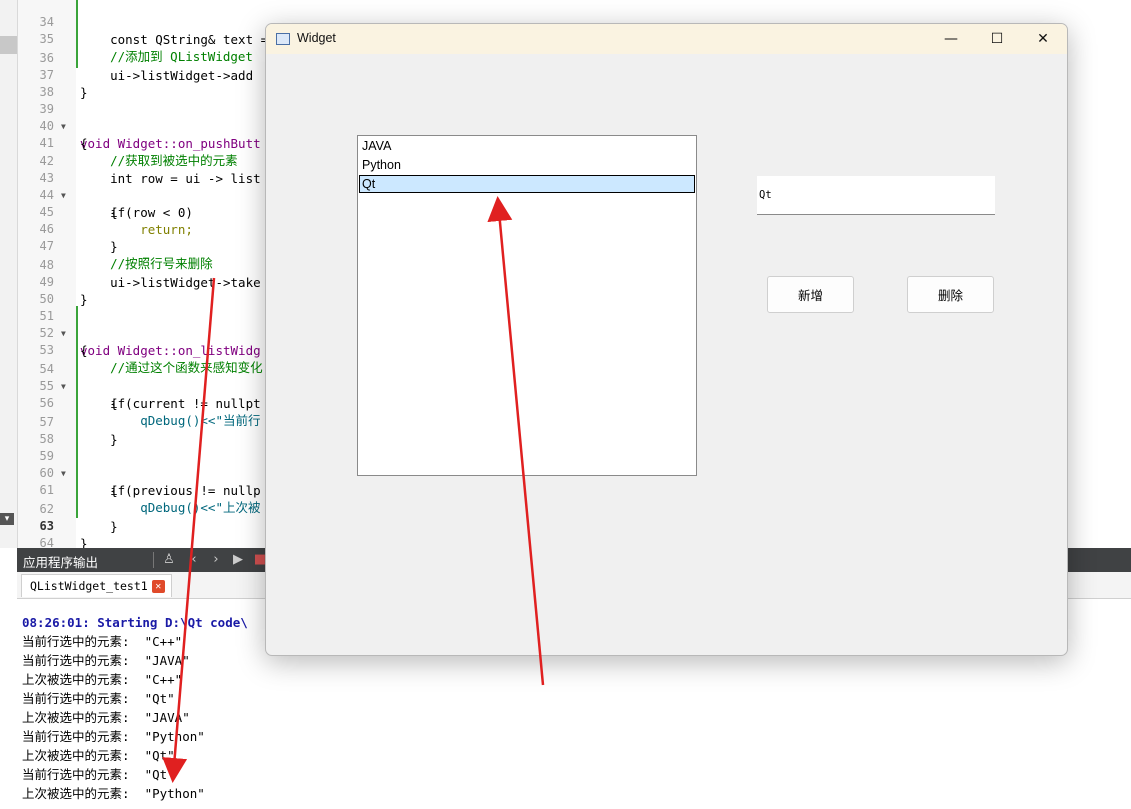  I want to click on close-button: ✕, so click(1043, 39).